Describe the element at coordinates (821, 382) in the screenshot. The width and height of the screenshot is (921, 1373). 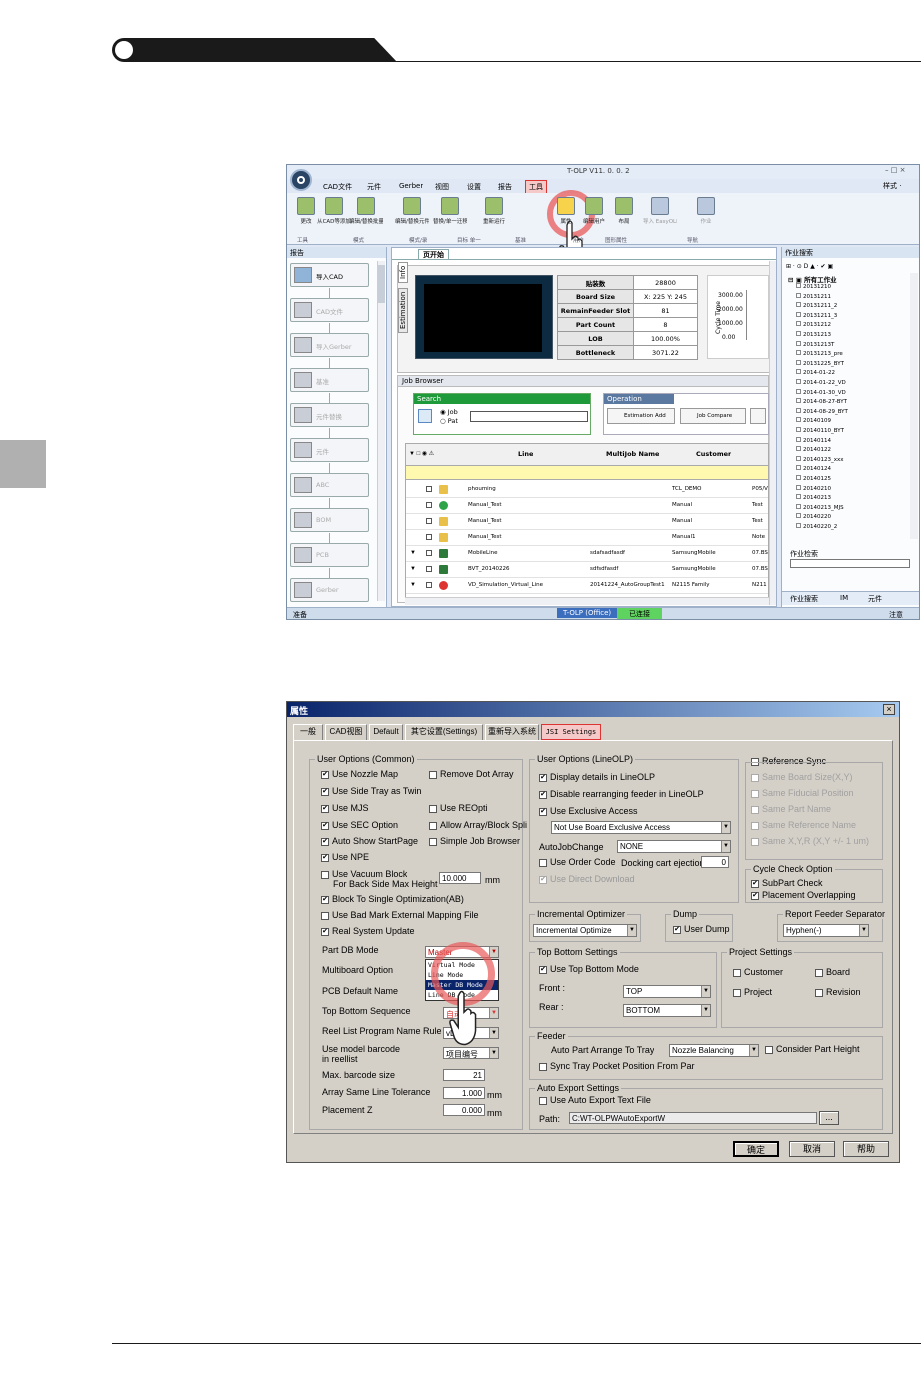
I see `tree-item: 2014-01-22_VD` at that location.